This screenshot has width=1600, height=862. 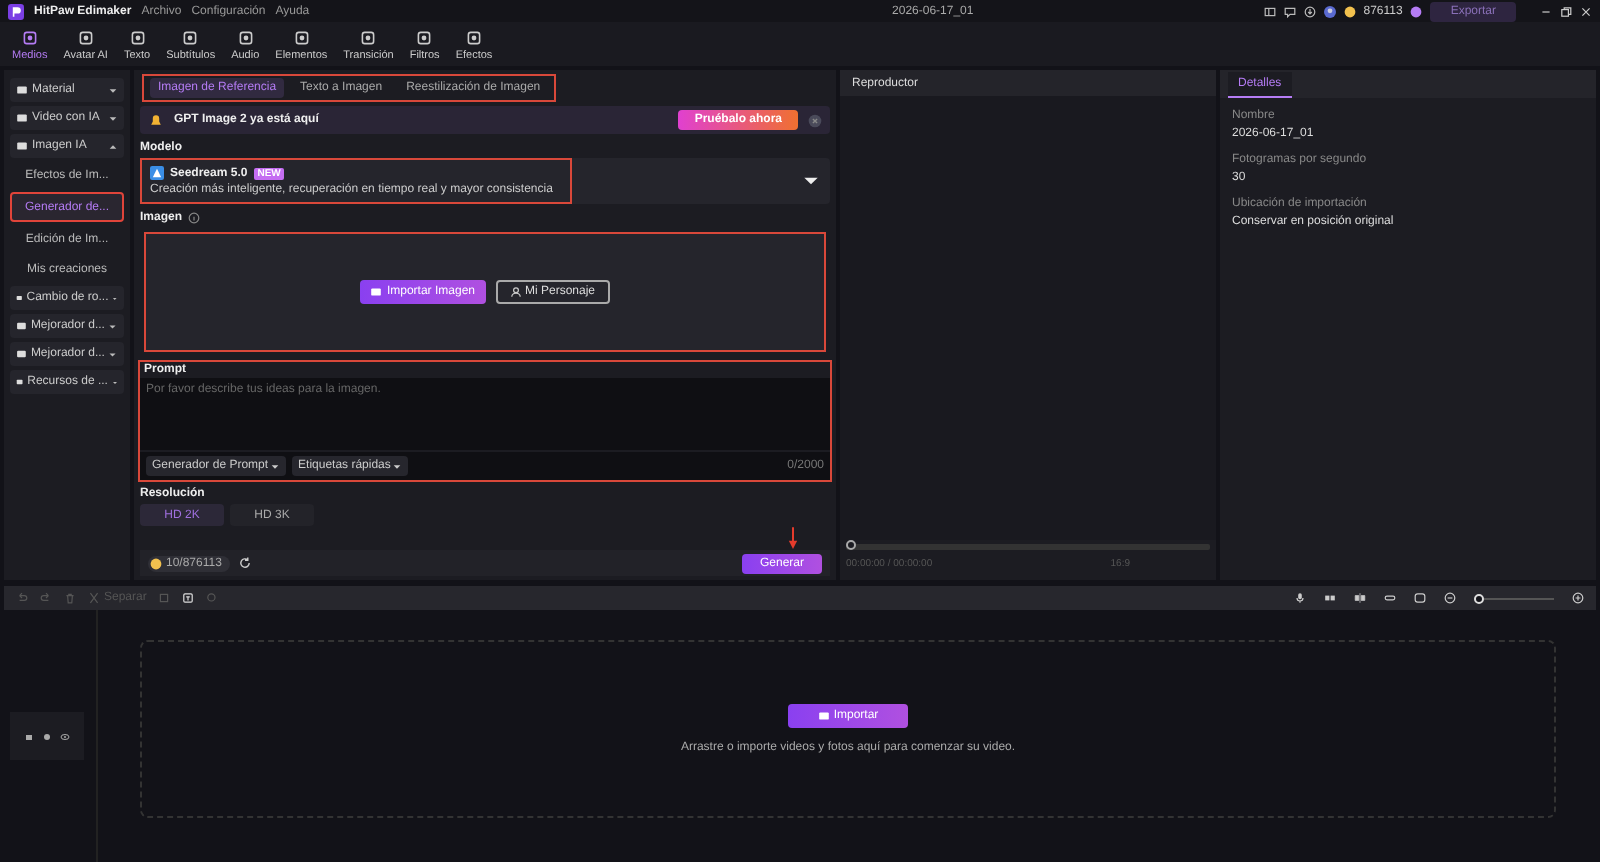 I want to click on download-icon, so click(x=1309, y=11).